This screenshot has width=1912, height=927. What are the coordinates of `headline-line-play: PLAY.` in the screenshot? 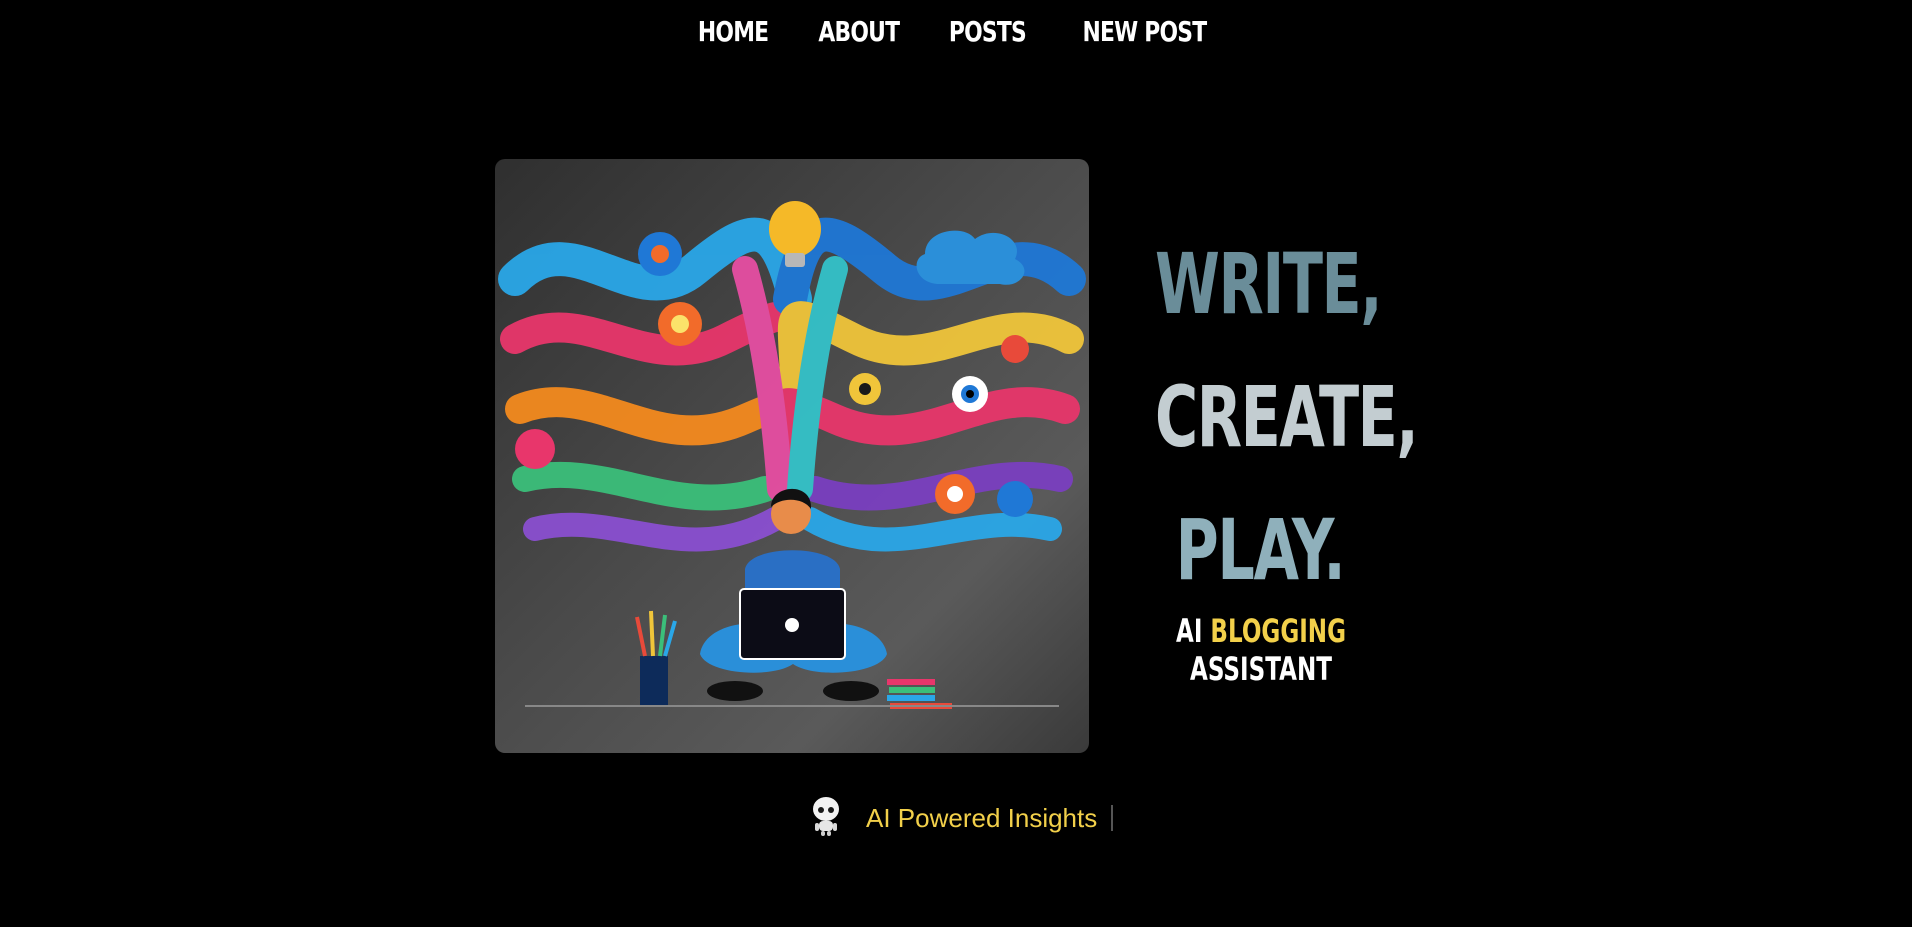 It's located at (1260, 550).